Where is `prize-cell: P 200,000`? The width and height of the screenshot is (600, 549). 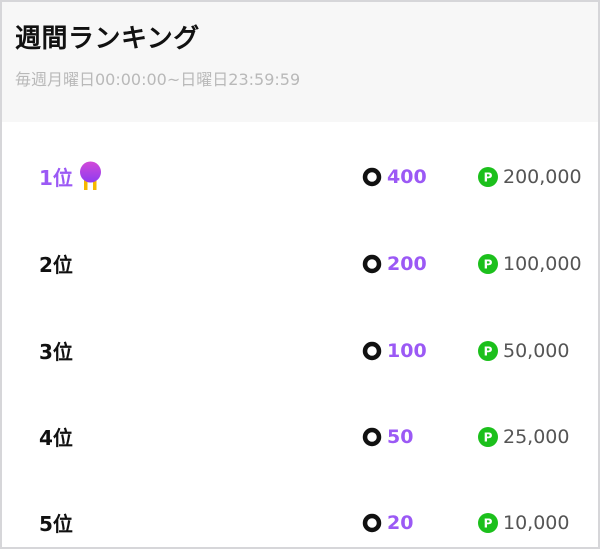 prize-cell: P 200,000 is located at coordinates (530, 176).